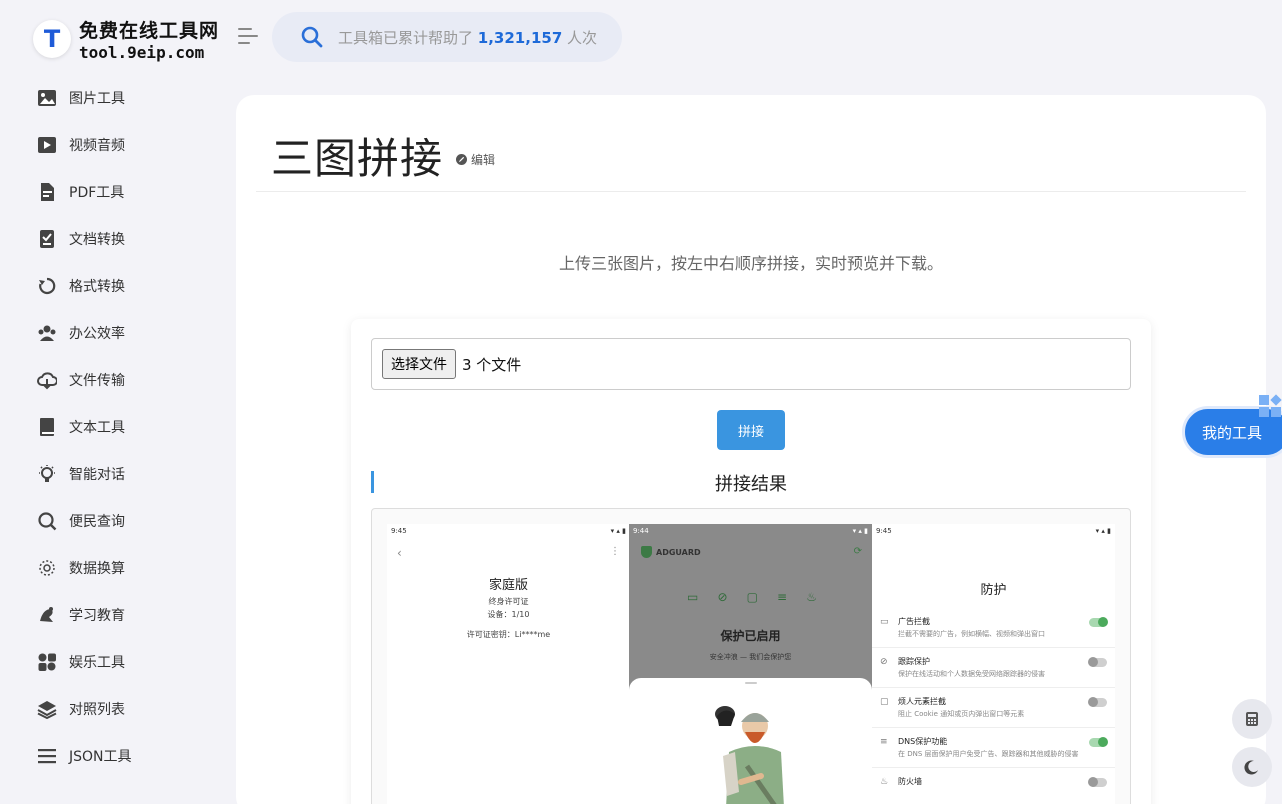 This screenshot has width=1282, height=804. Describe the element at coordinates (993, 668) in the screenshot. I see `protection-setting-row: ⊘ 跟踪保护保护在线活动和个人数据免受网络跟踪器的侵害` at that location.